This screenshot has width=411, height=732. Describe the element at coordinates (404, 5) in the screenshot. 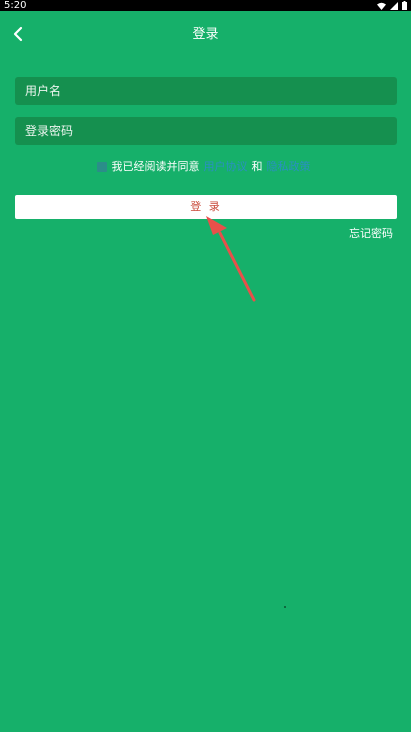

I see `battery-icon` at that location.